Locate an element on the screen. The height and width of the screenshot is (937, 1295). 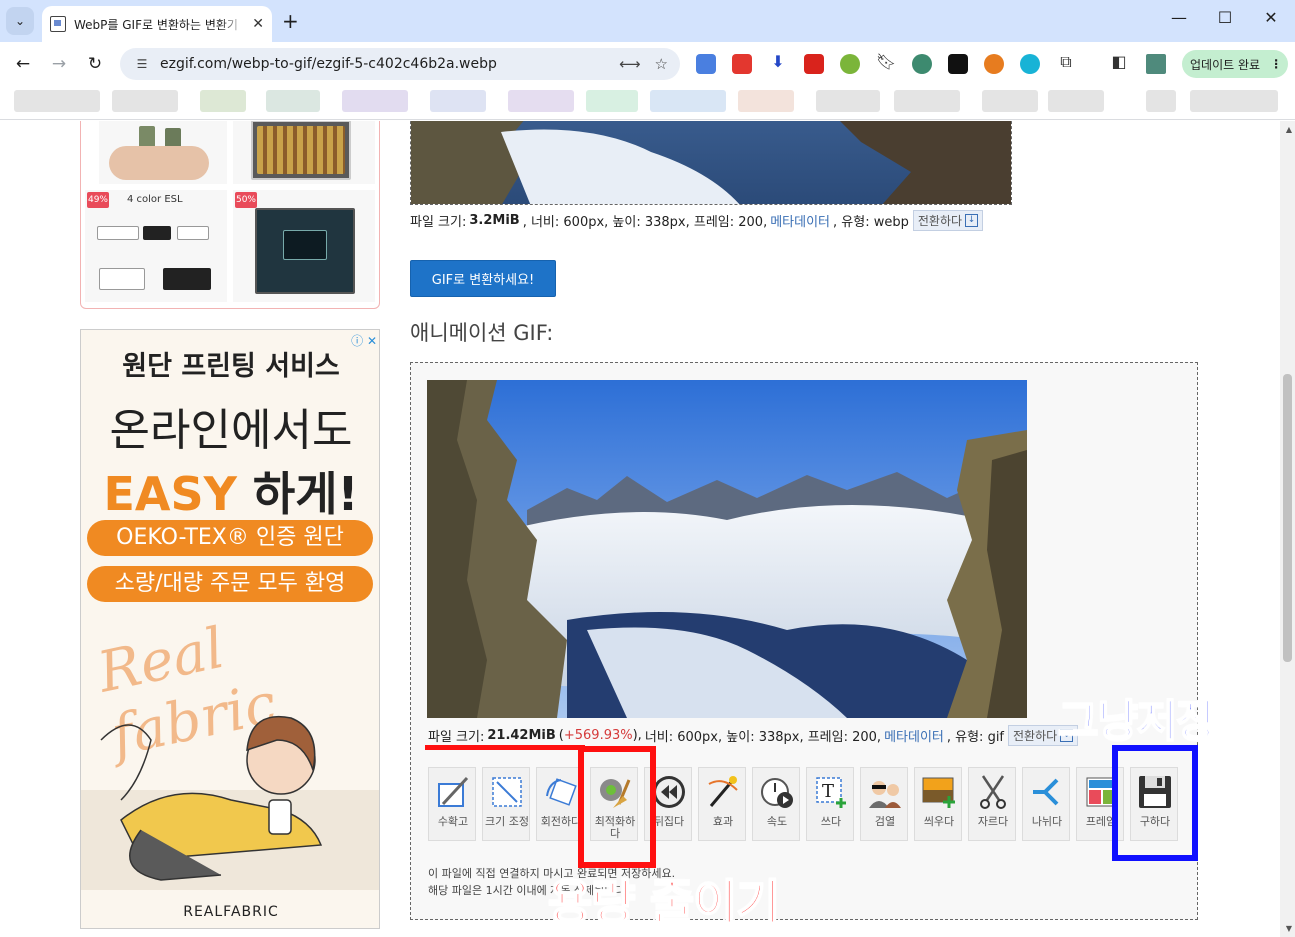
tool-overlay-button: 씌우다 is located at coordinates (938, 804).